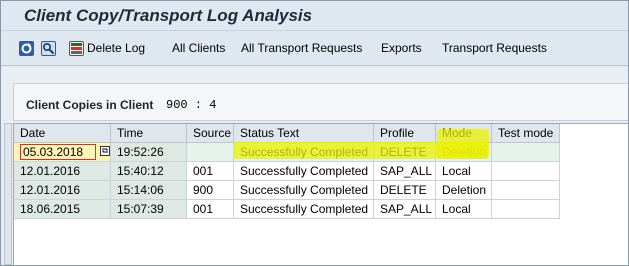  I want to click on column-header-date: Date, so click(62, 133).